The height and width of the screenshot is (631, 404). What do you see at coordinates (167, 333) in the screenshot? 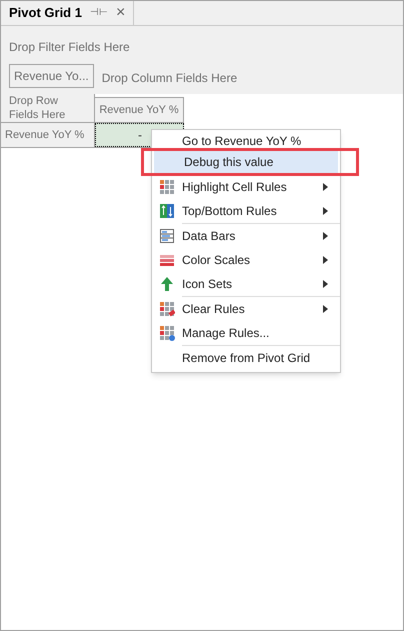
I see `gear-grid-icon` at bounding box center [167, 333].